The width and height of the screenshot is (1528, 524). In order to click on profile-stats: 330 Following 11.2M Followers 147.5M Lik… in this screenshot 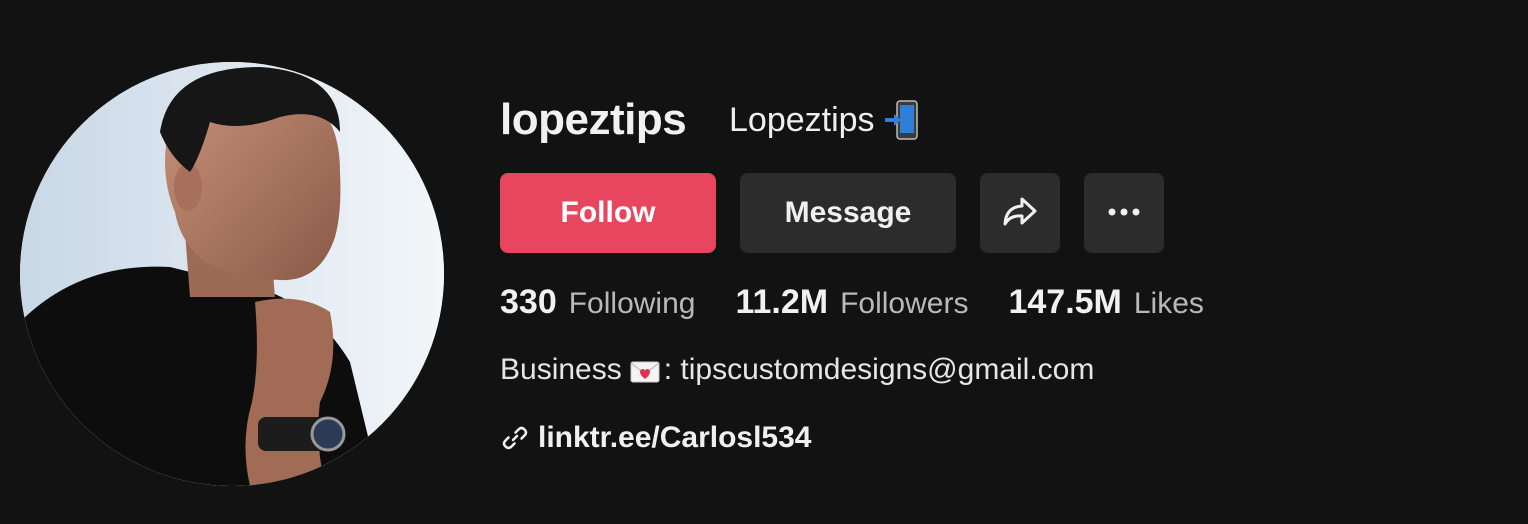, I will do `click(872, 302)`.